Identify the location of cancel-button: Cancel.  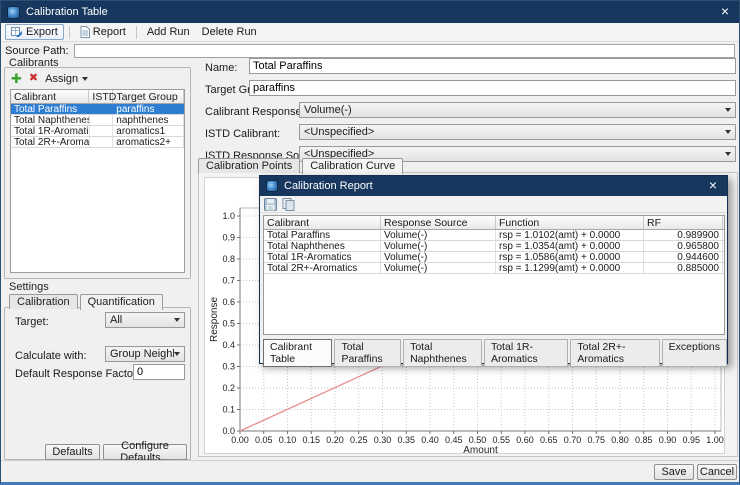
(717, 472).